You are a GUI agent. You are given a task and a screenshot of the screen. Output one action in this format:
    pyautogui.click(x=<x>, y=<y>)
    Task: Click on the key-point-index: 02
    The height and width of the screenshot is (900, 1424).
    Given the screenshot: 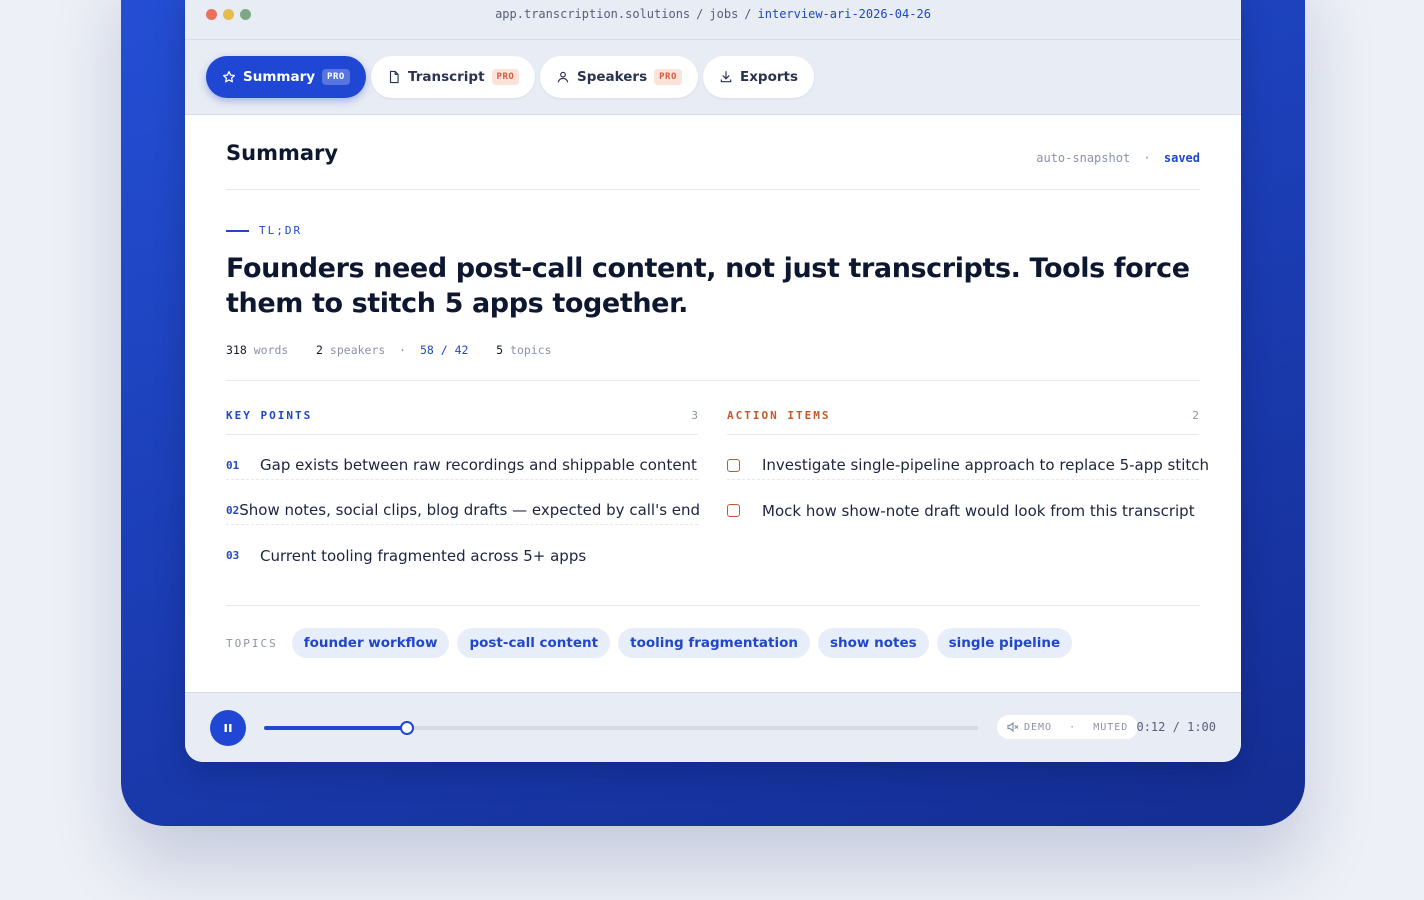 What is the action you would take?
    pyautogui.click(x=233, y=510)
    